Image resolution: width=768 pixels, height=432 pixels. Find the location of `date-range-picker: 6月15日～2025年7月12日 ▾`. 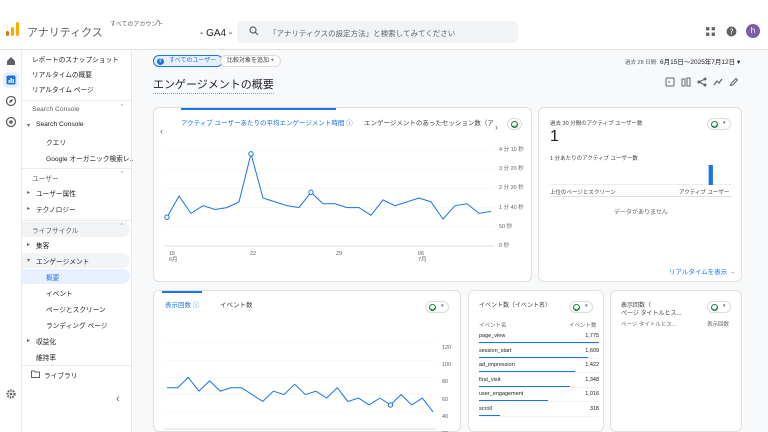

date-range-picker: 6月15日～2025年7月12日 ▾ is located at coordinates (700, 61).